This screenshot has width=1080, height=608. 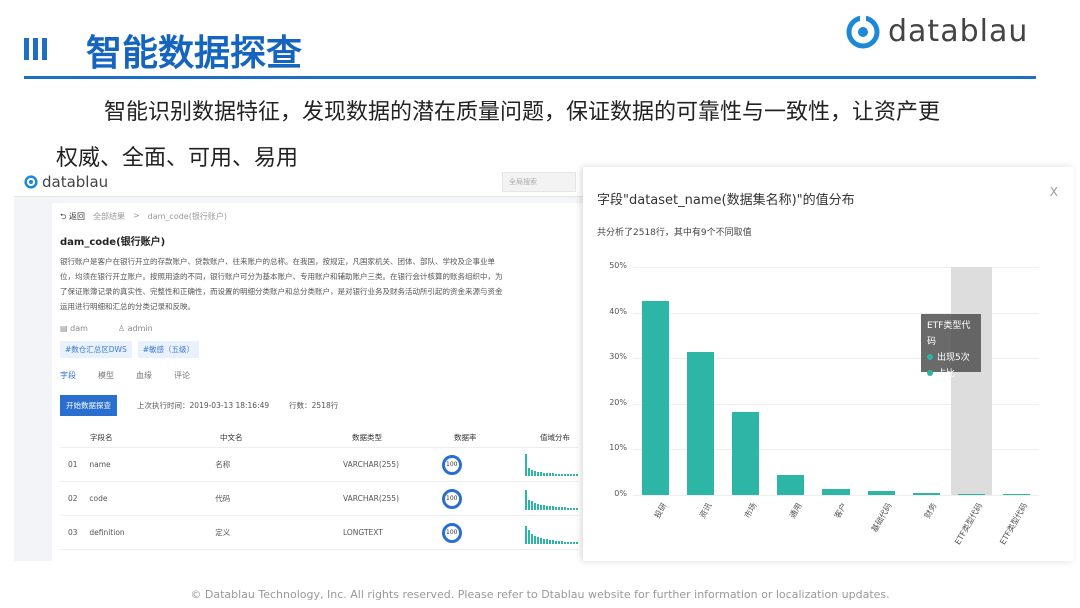 I want to click on x-tick-label: 资讯, so click(x=705, y=510).